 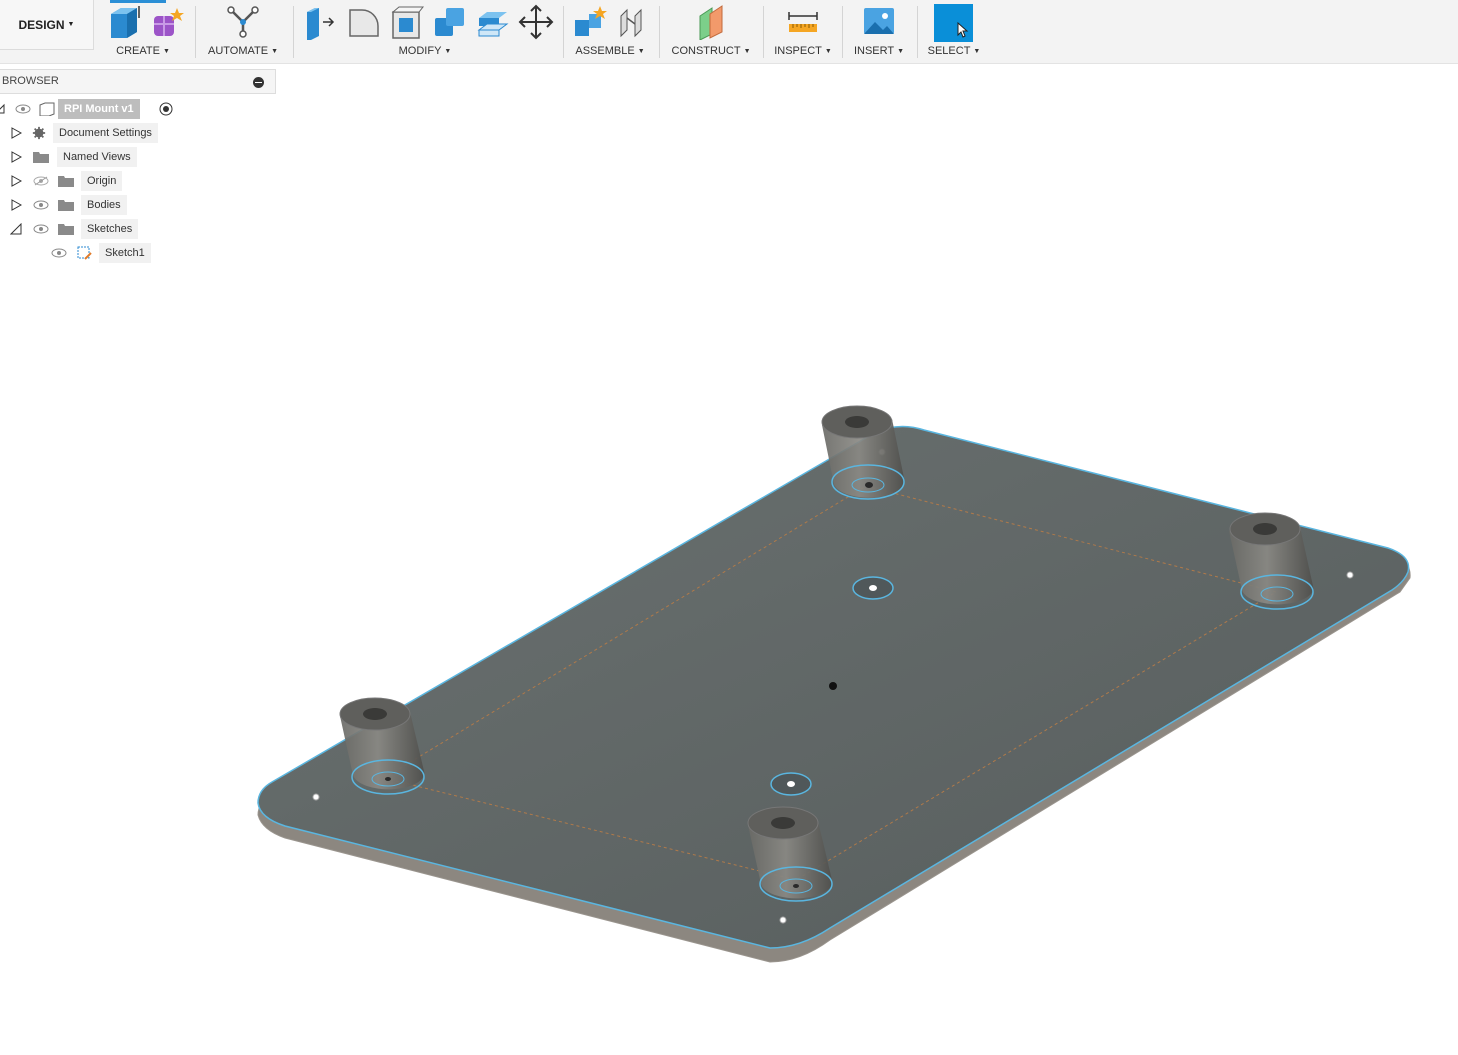 I want to click on new-component-assemble-icon, so click(x=590, y=22).